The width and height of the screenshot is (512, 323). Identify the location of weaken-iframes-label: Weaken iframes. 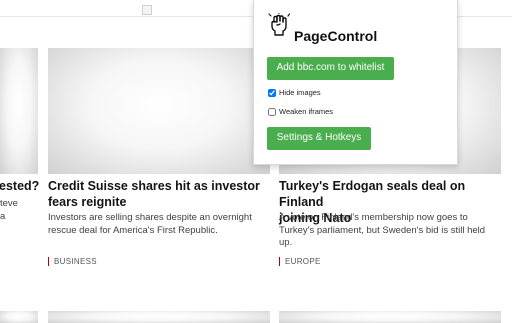
(306, 111).